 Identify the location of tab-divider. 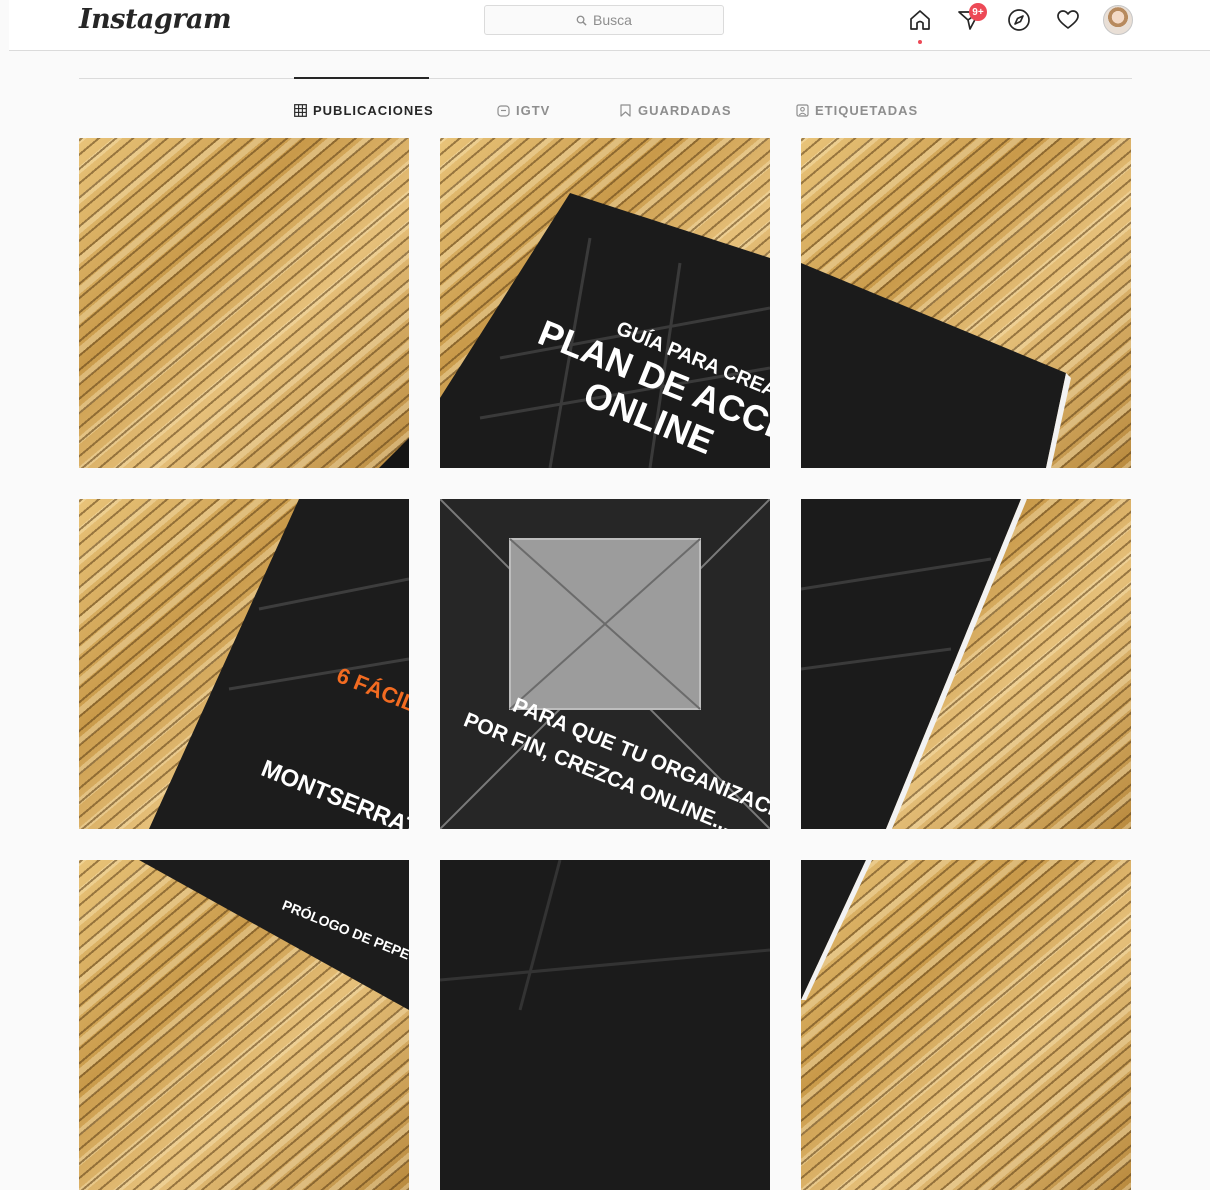
(605, 78).